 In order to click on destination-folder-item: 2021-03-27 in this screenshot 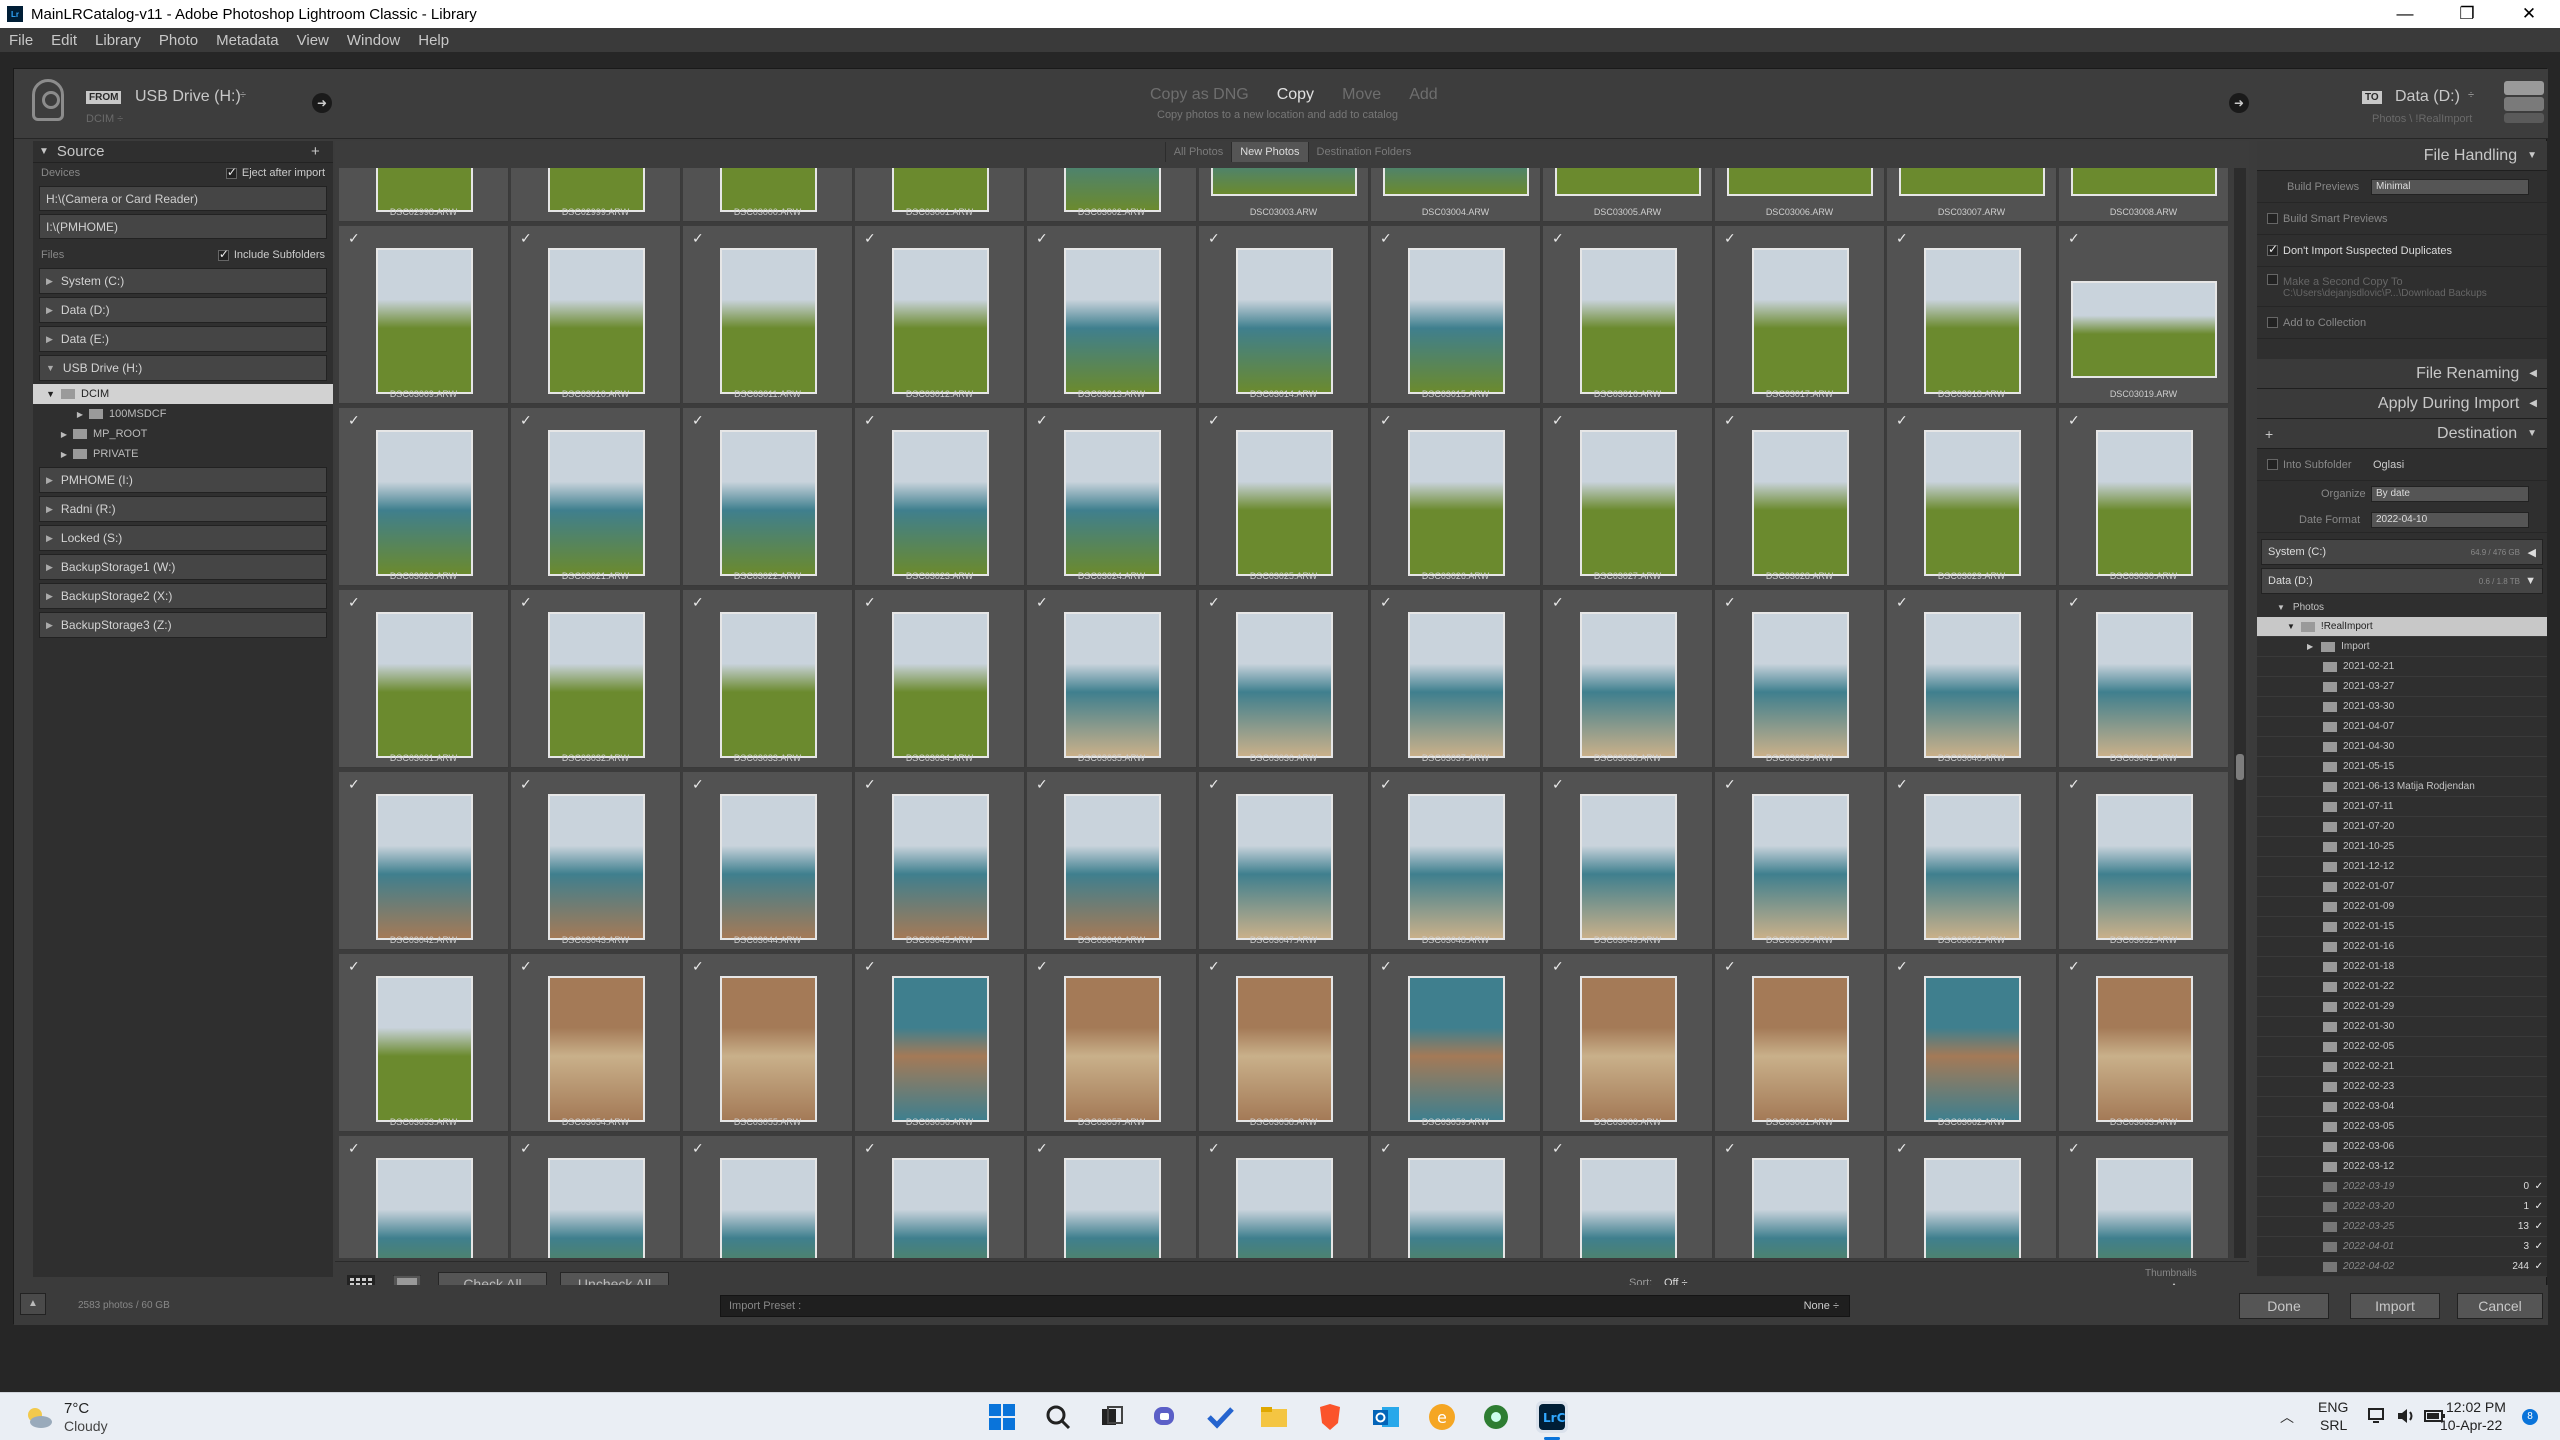, I will do `click(2402, 687)`.